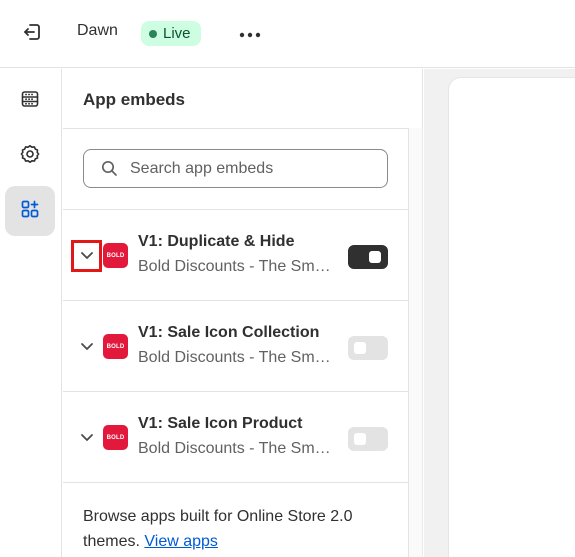 The image size is (575, 557). Describe the element at coordinates (287, 34) in the screenshot. I see `top-bar: Dawn Live` at that location.